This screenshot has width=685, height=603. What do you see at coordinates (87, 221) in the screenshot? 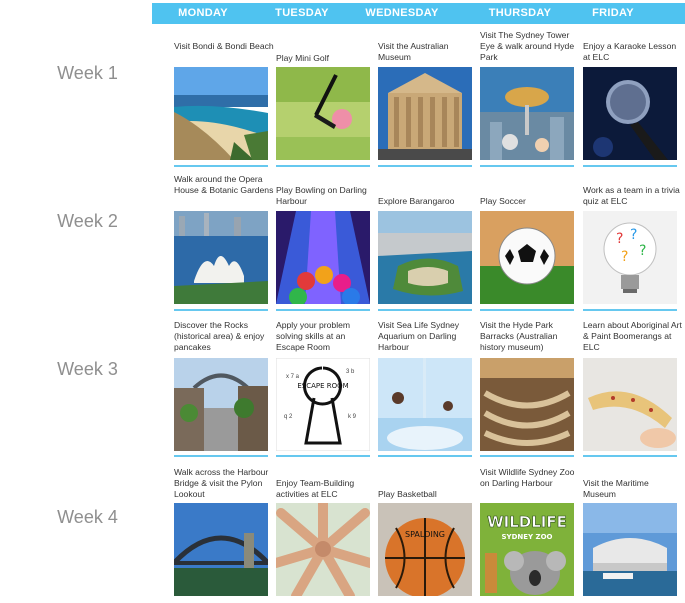
I see `week-2-label: Week 2` at bounding box center [87, 221].